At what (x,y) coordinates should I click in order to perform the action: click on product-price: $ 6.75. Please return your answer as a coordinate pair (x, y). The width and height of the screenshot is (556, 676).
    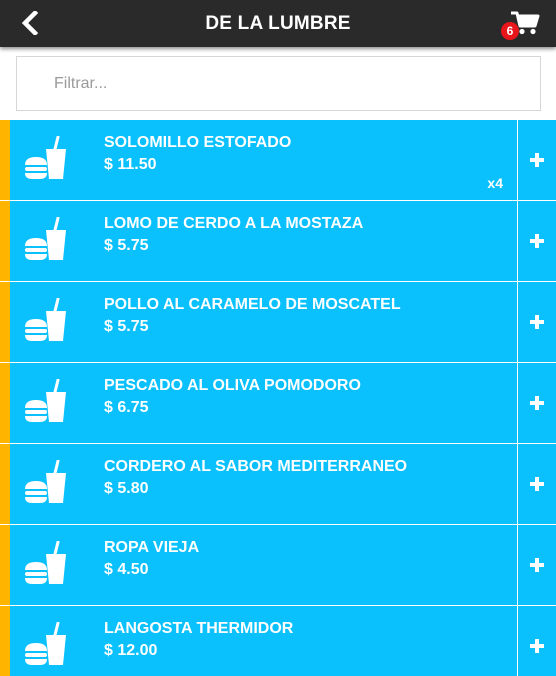
    Looking at the image, I should click on (126, 407).